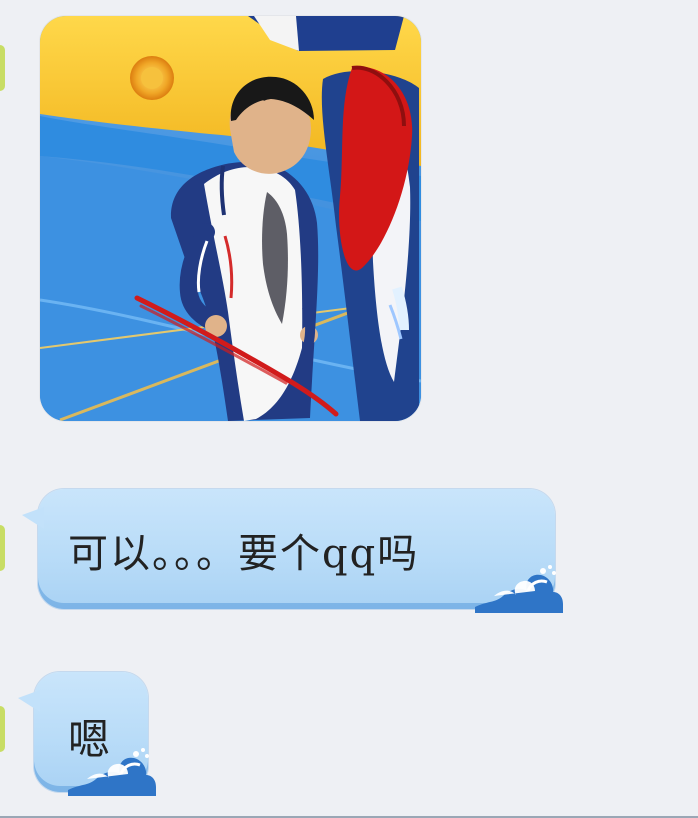 The height and width of the screenshot is (818, 698). I want to click on message-bubble: 嗯, so click(87, 734).